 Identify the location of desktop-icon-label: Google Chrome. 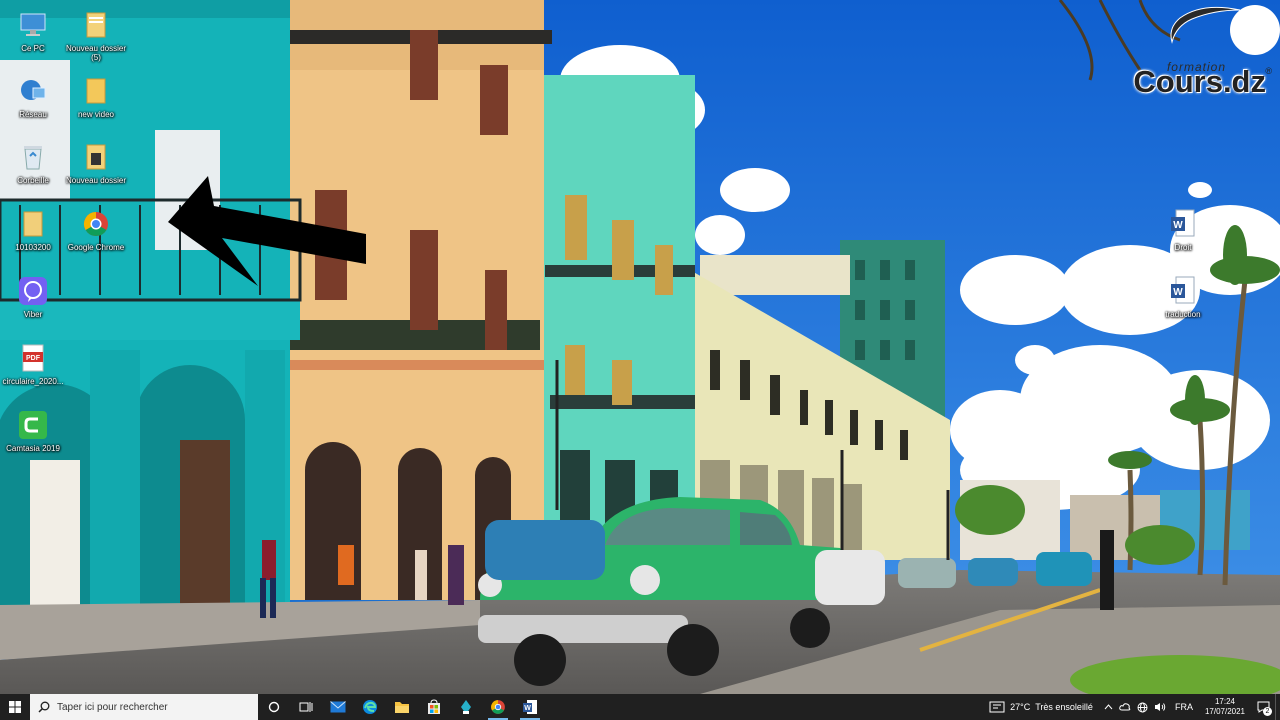
(96, 247).